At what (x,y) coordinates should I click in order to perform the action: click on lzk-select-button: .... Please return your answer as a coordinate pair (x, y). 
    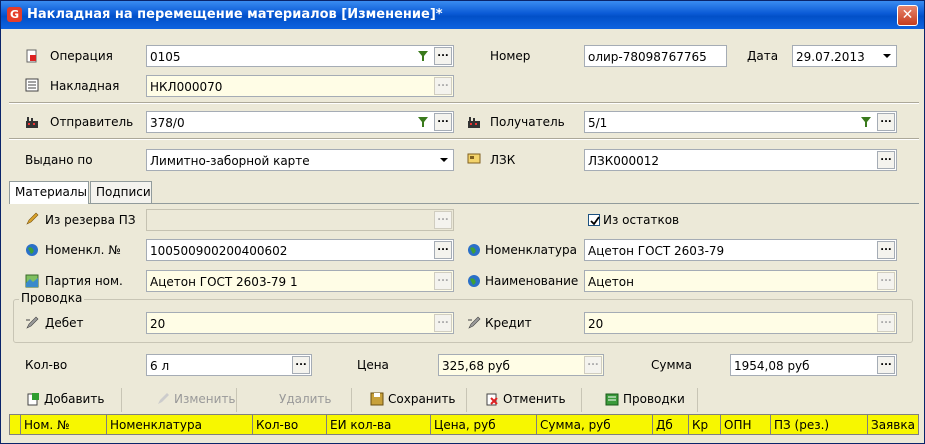
    Looking at the image, I should click on (886, 160).